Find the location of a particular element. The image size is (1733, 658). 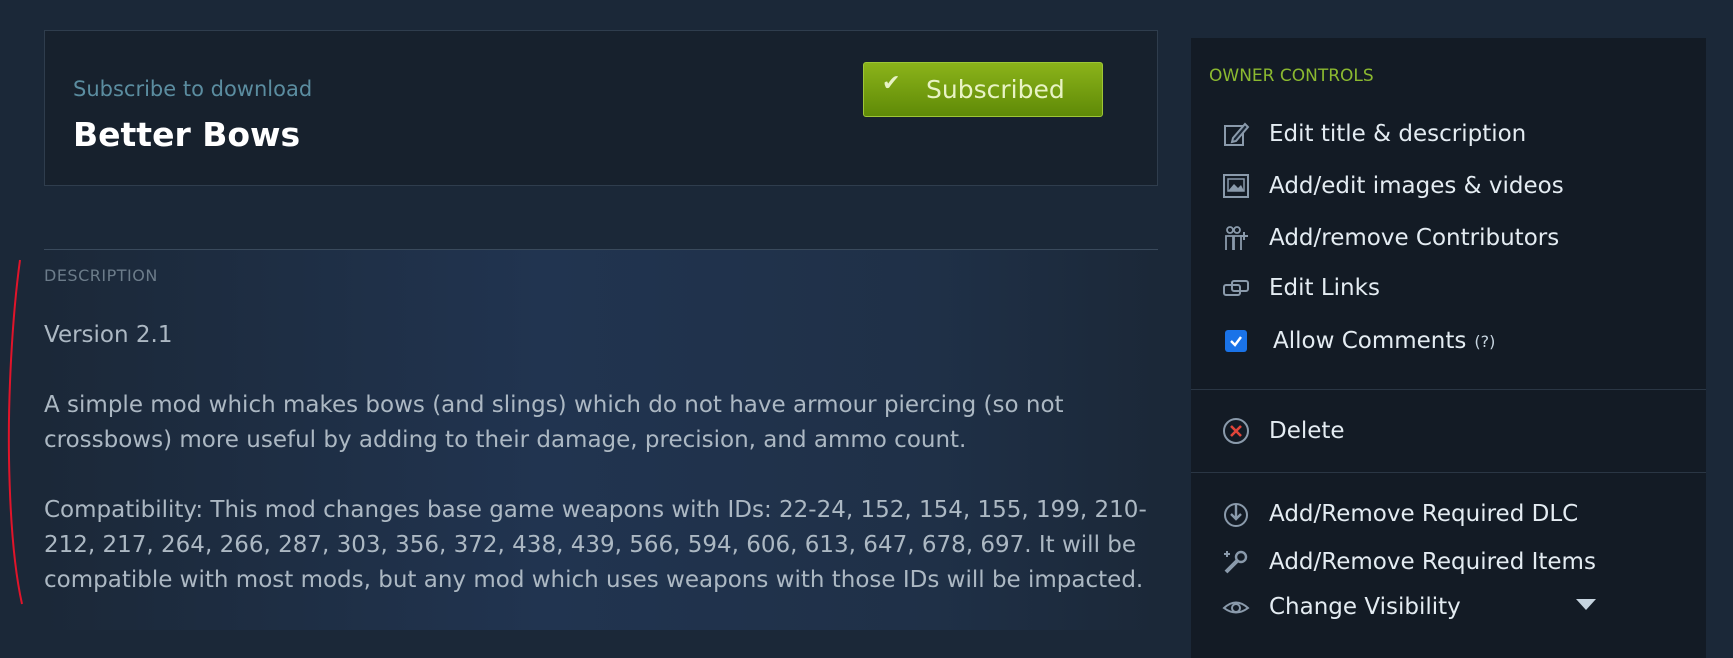

subscribed-button: ✔ Subscribed is located at coordinates (983, 89).